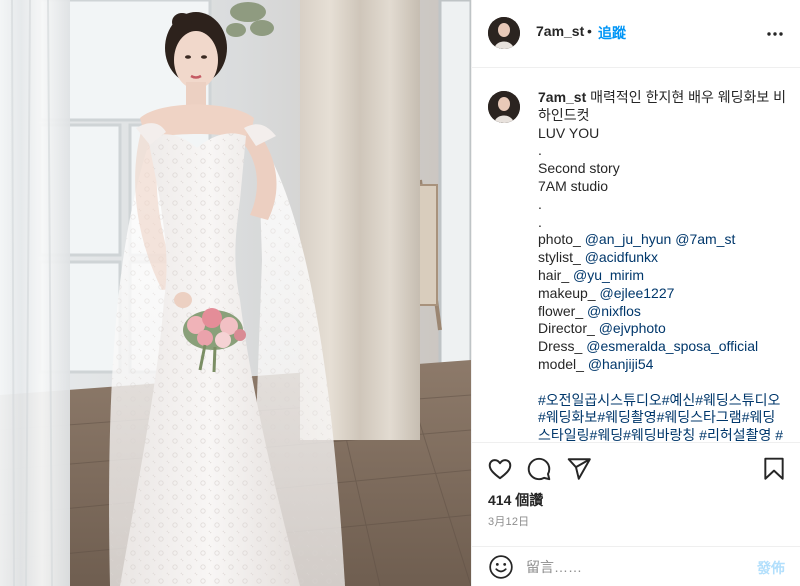  I want to click on bookmark-icon, so click(774, 468).